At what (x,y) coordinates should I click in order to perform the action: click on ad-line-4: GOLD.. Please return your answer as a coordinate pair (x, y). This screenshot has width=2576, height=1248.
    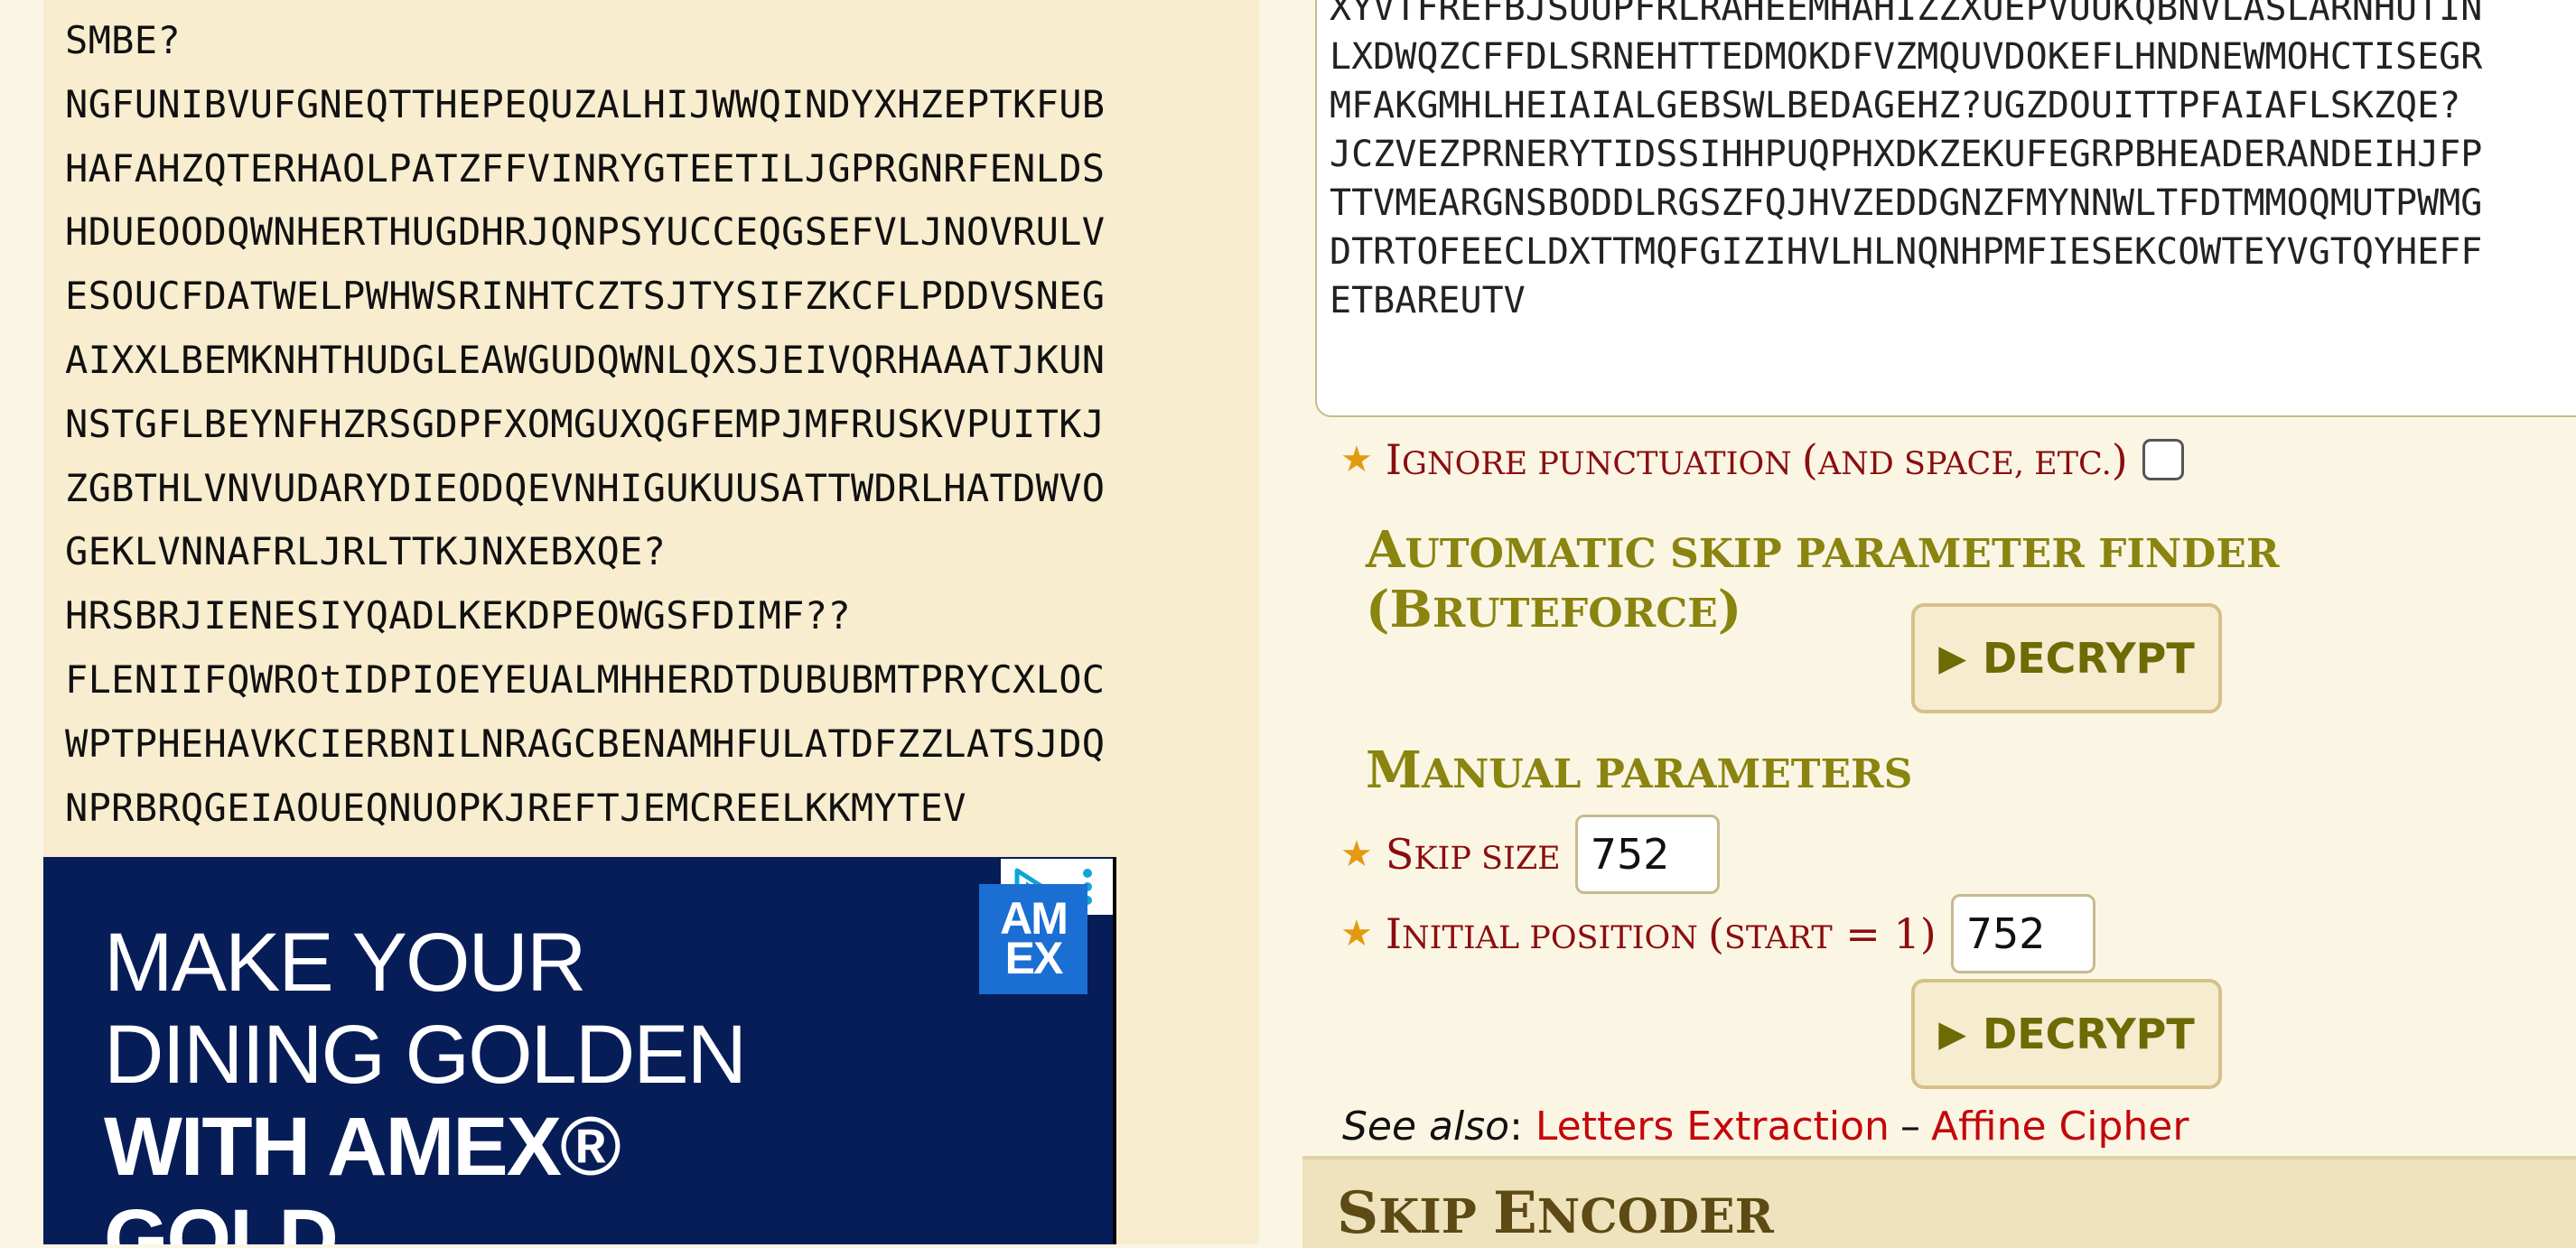
    Looking at the image, I should click on (231, 1219).